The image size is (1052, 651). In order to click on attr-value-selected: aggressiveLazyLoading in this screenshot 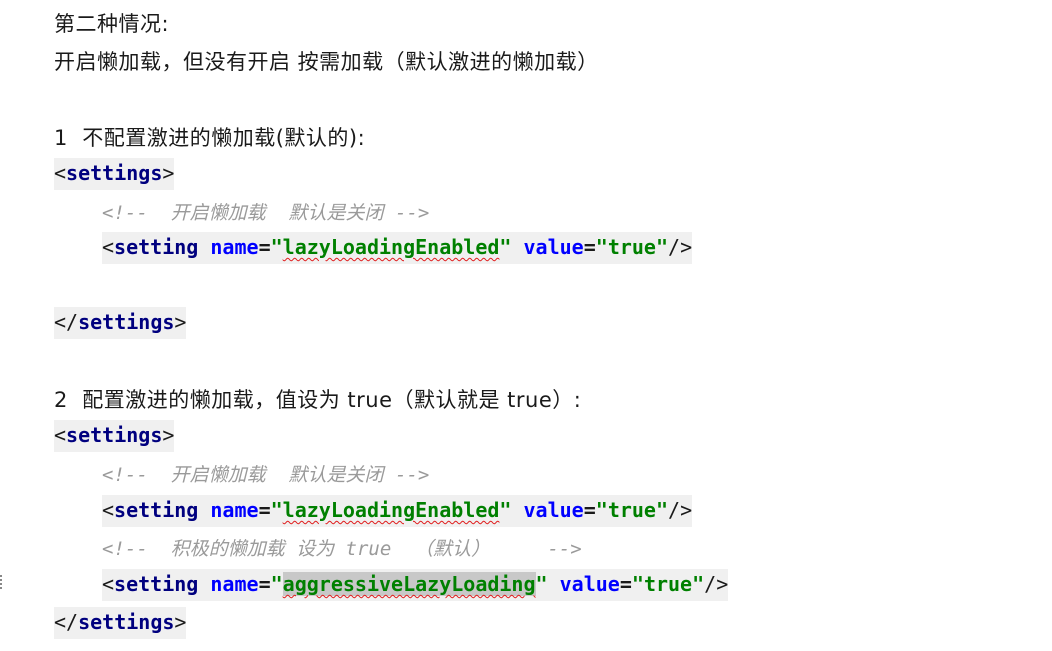, I will do `click(409, 584)`.